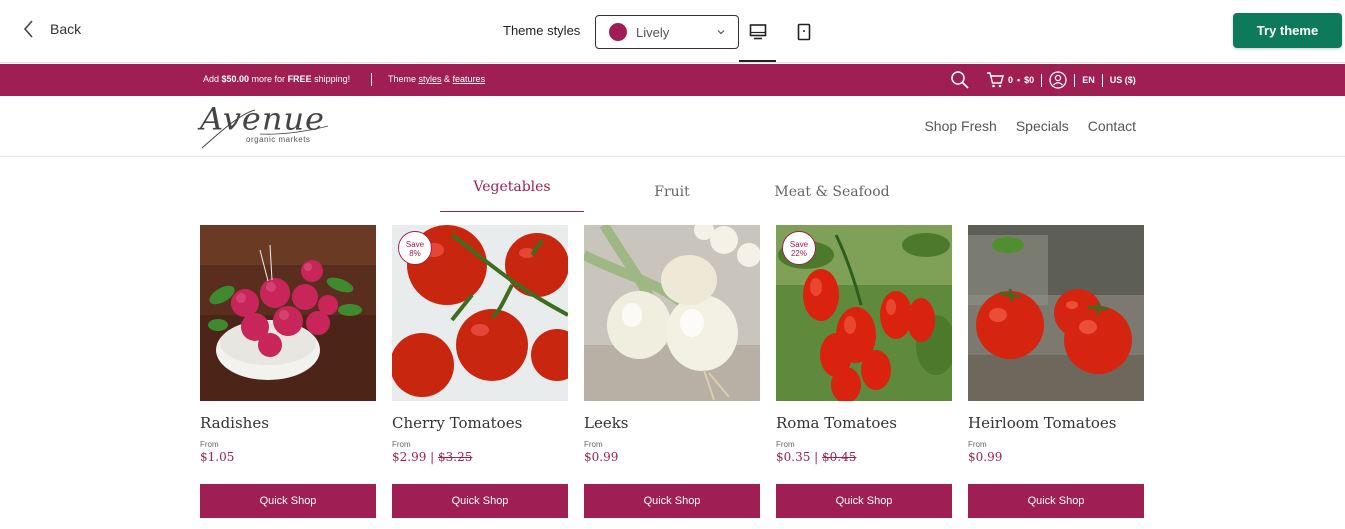 The image size is (1345, 529). I want to click on account-icon, so click(1058, 80).